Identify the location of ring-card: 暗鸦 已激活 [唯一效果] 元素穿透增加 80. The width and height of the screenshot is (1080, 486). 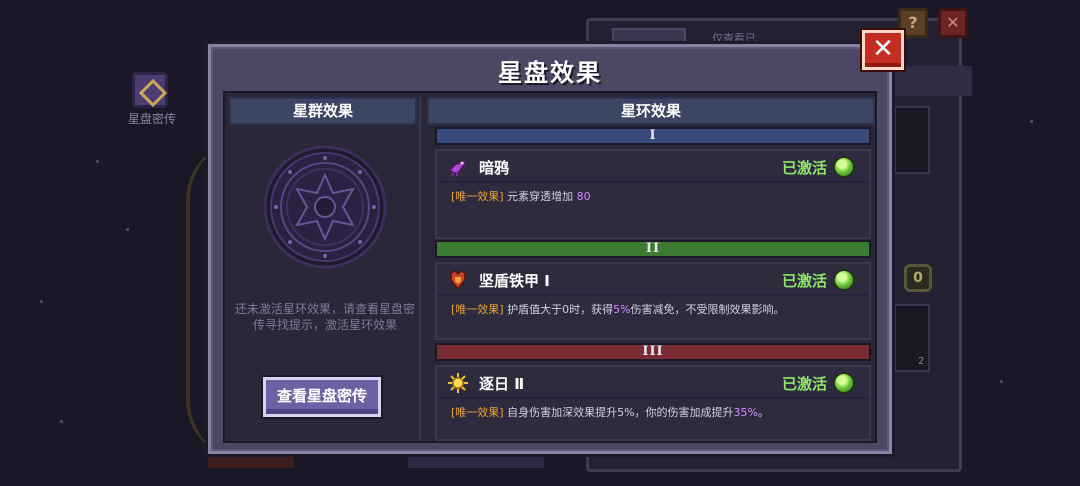
(653, 194).